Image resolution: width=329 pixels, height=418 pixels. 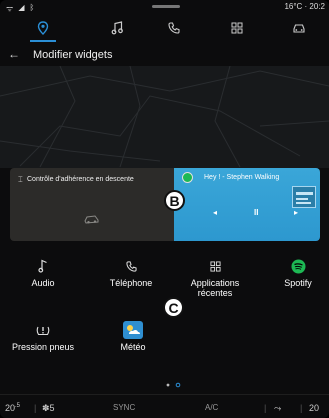 What do you see at coordinates (299, 28) in the screenshot?
I see `car-icon` at bounding box center [299, 28].